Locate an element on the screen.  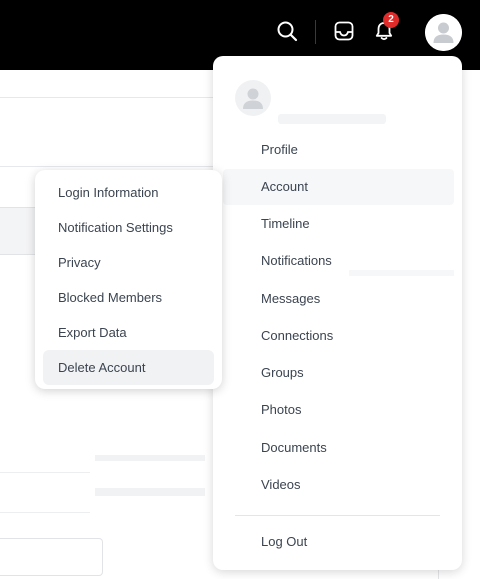
user-avatar is located at coordinates (443, 32).